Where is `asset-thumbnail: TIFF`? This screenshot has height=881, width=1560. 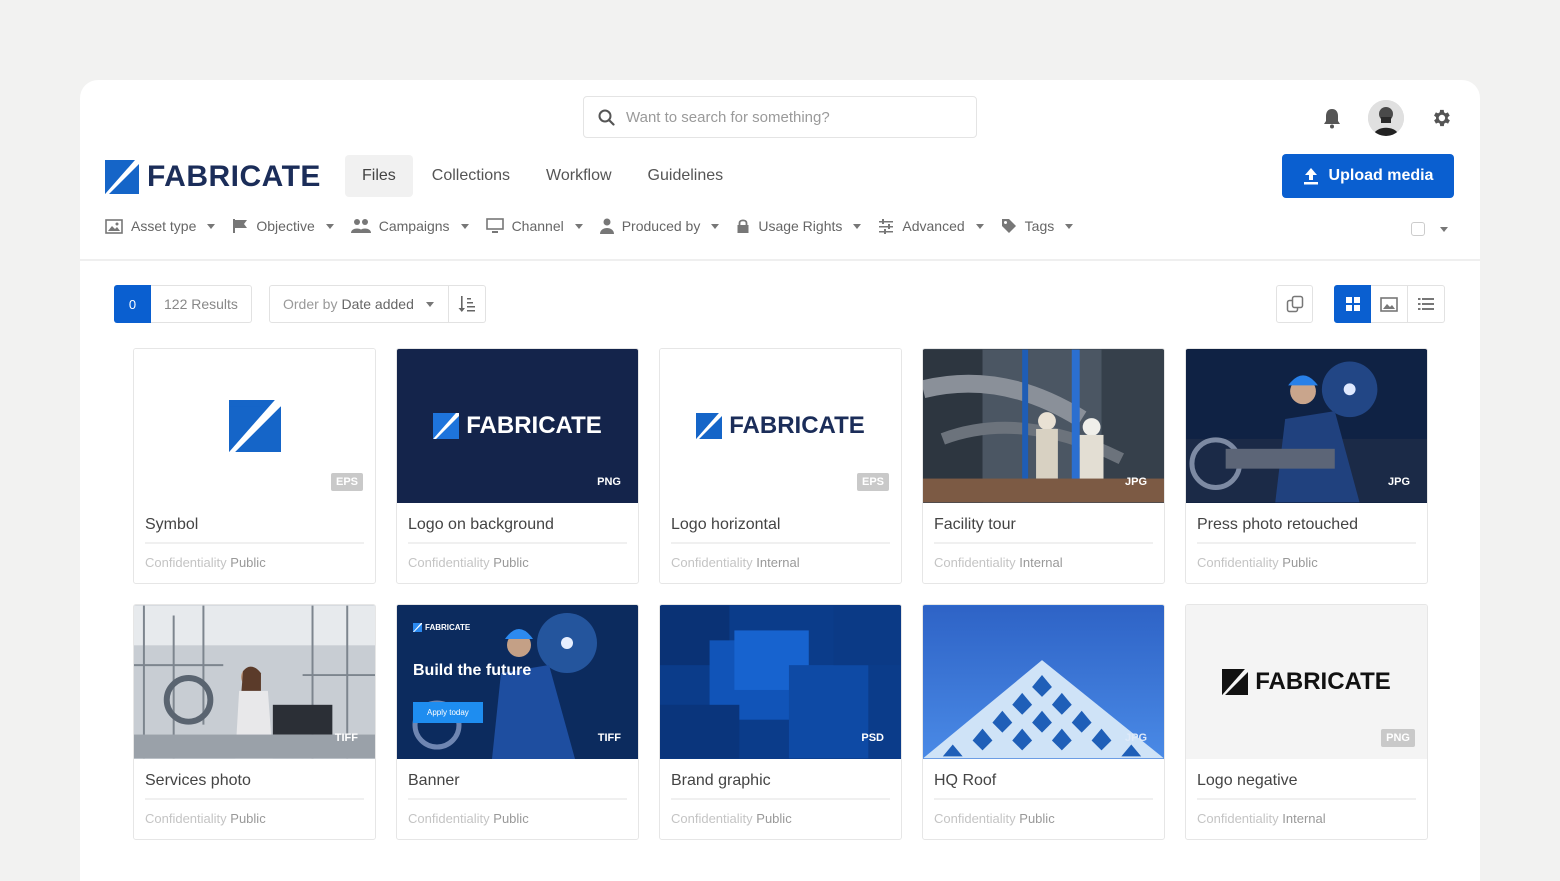 asset-thumbnail: TIFF is located at coordinates (254, 682).